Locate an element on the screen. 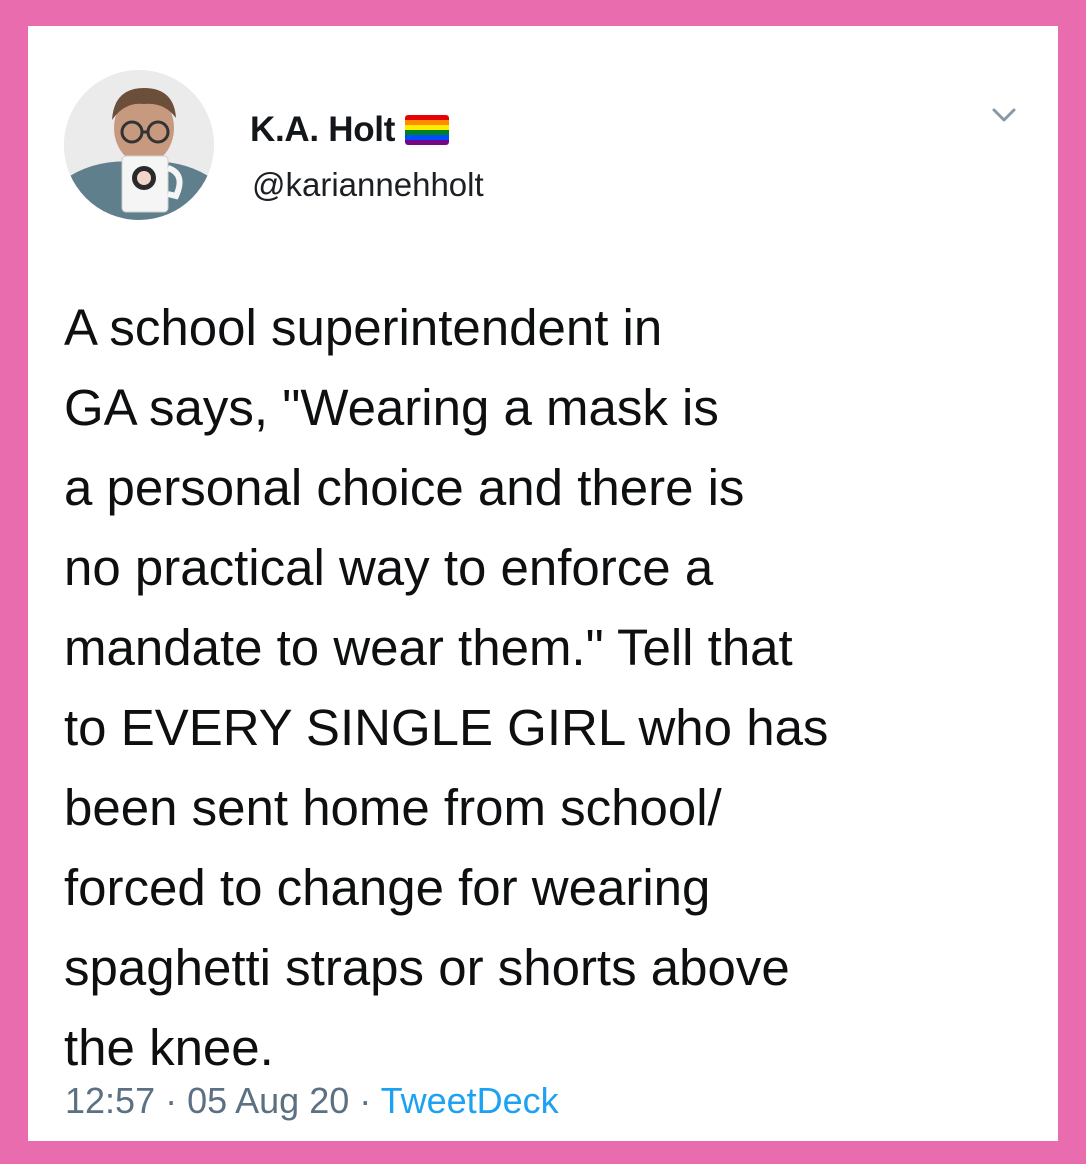 Image resolution: width=1086 pixels, height=1164 pixels. profile-photo is located at coordinates (139, 145).